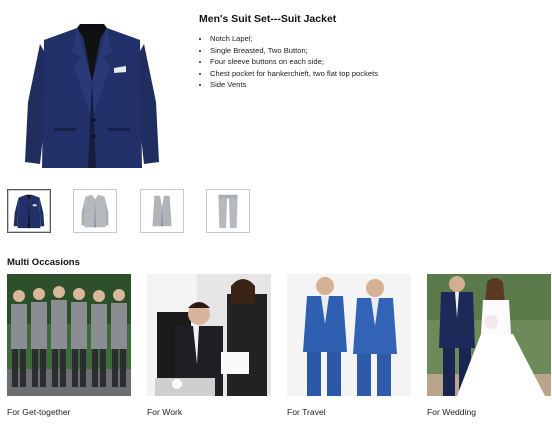 The height and width of the screenshot is (424, 552). I want to click on wedding-photo-image, so click(489, 335).